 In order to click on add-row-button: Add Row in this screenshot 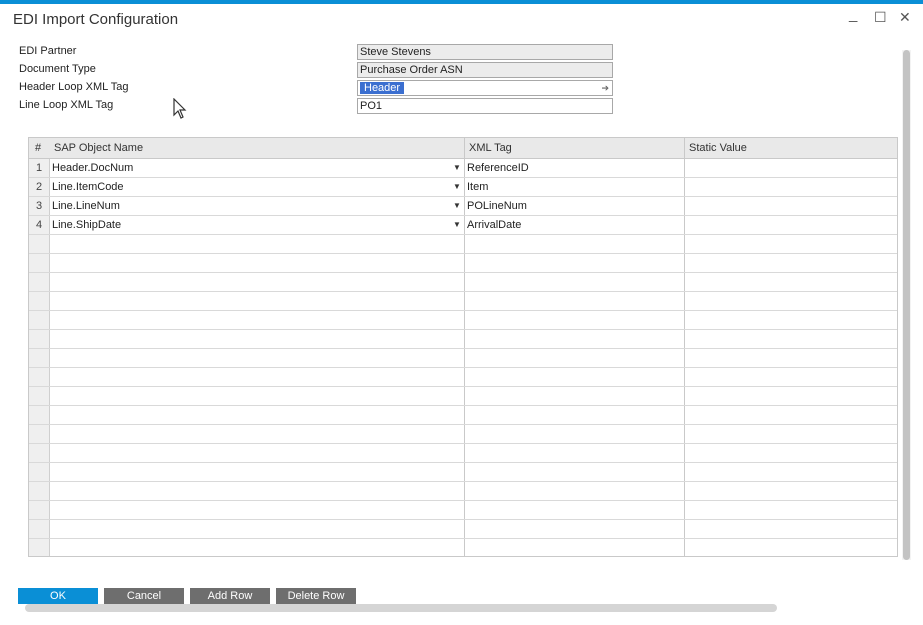, I will do `click(230, 596)`.